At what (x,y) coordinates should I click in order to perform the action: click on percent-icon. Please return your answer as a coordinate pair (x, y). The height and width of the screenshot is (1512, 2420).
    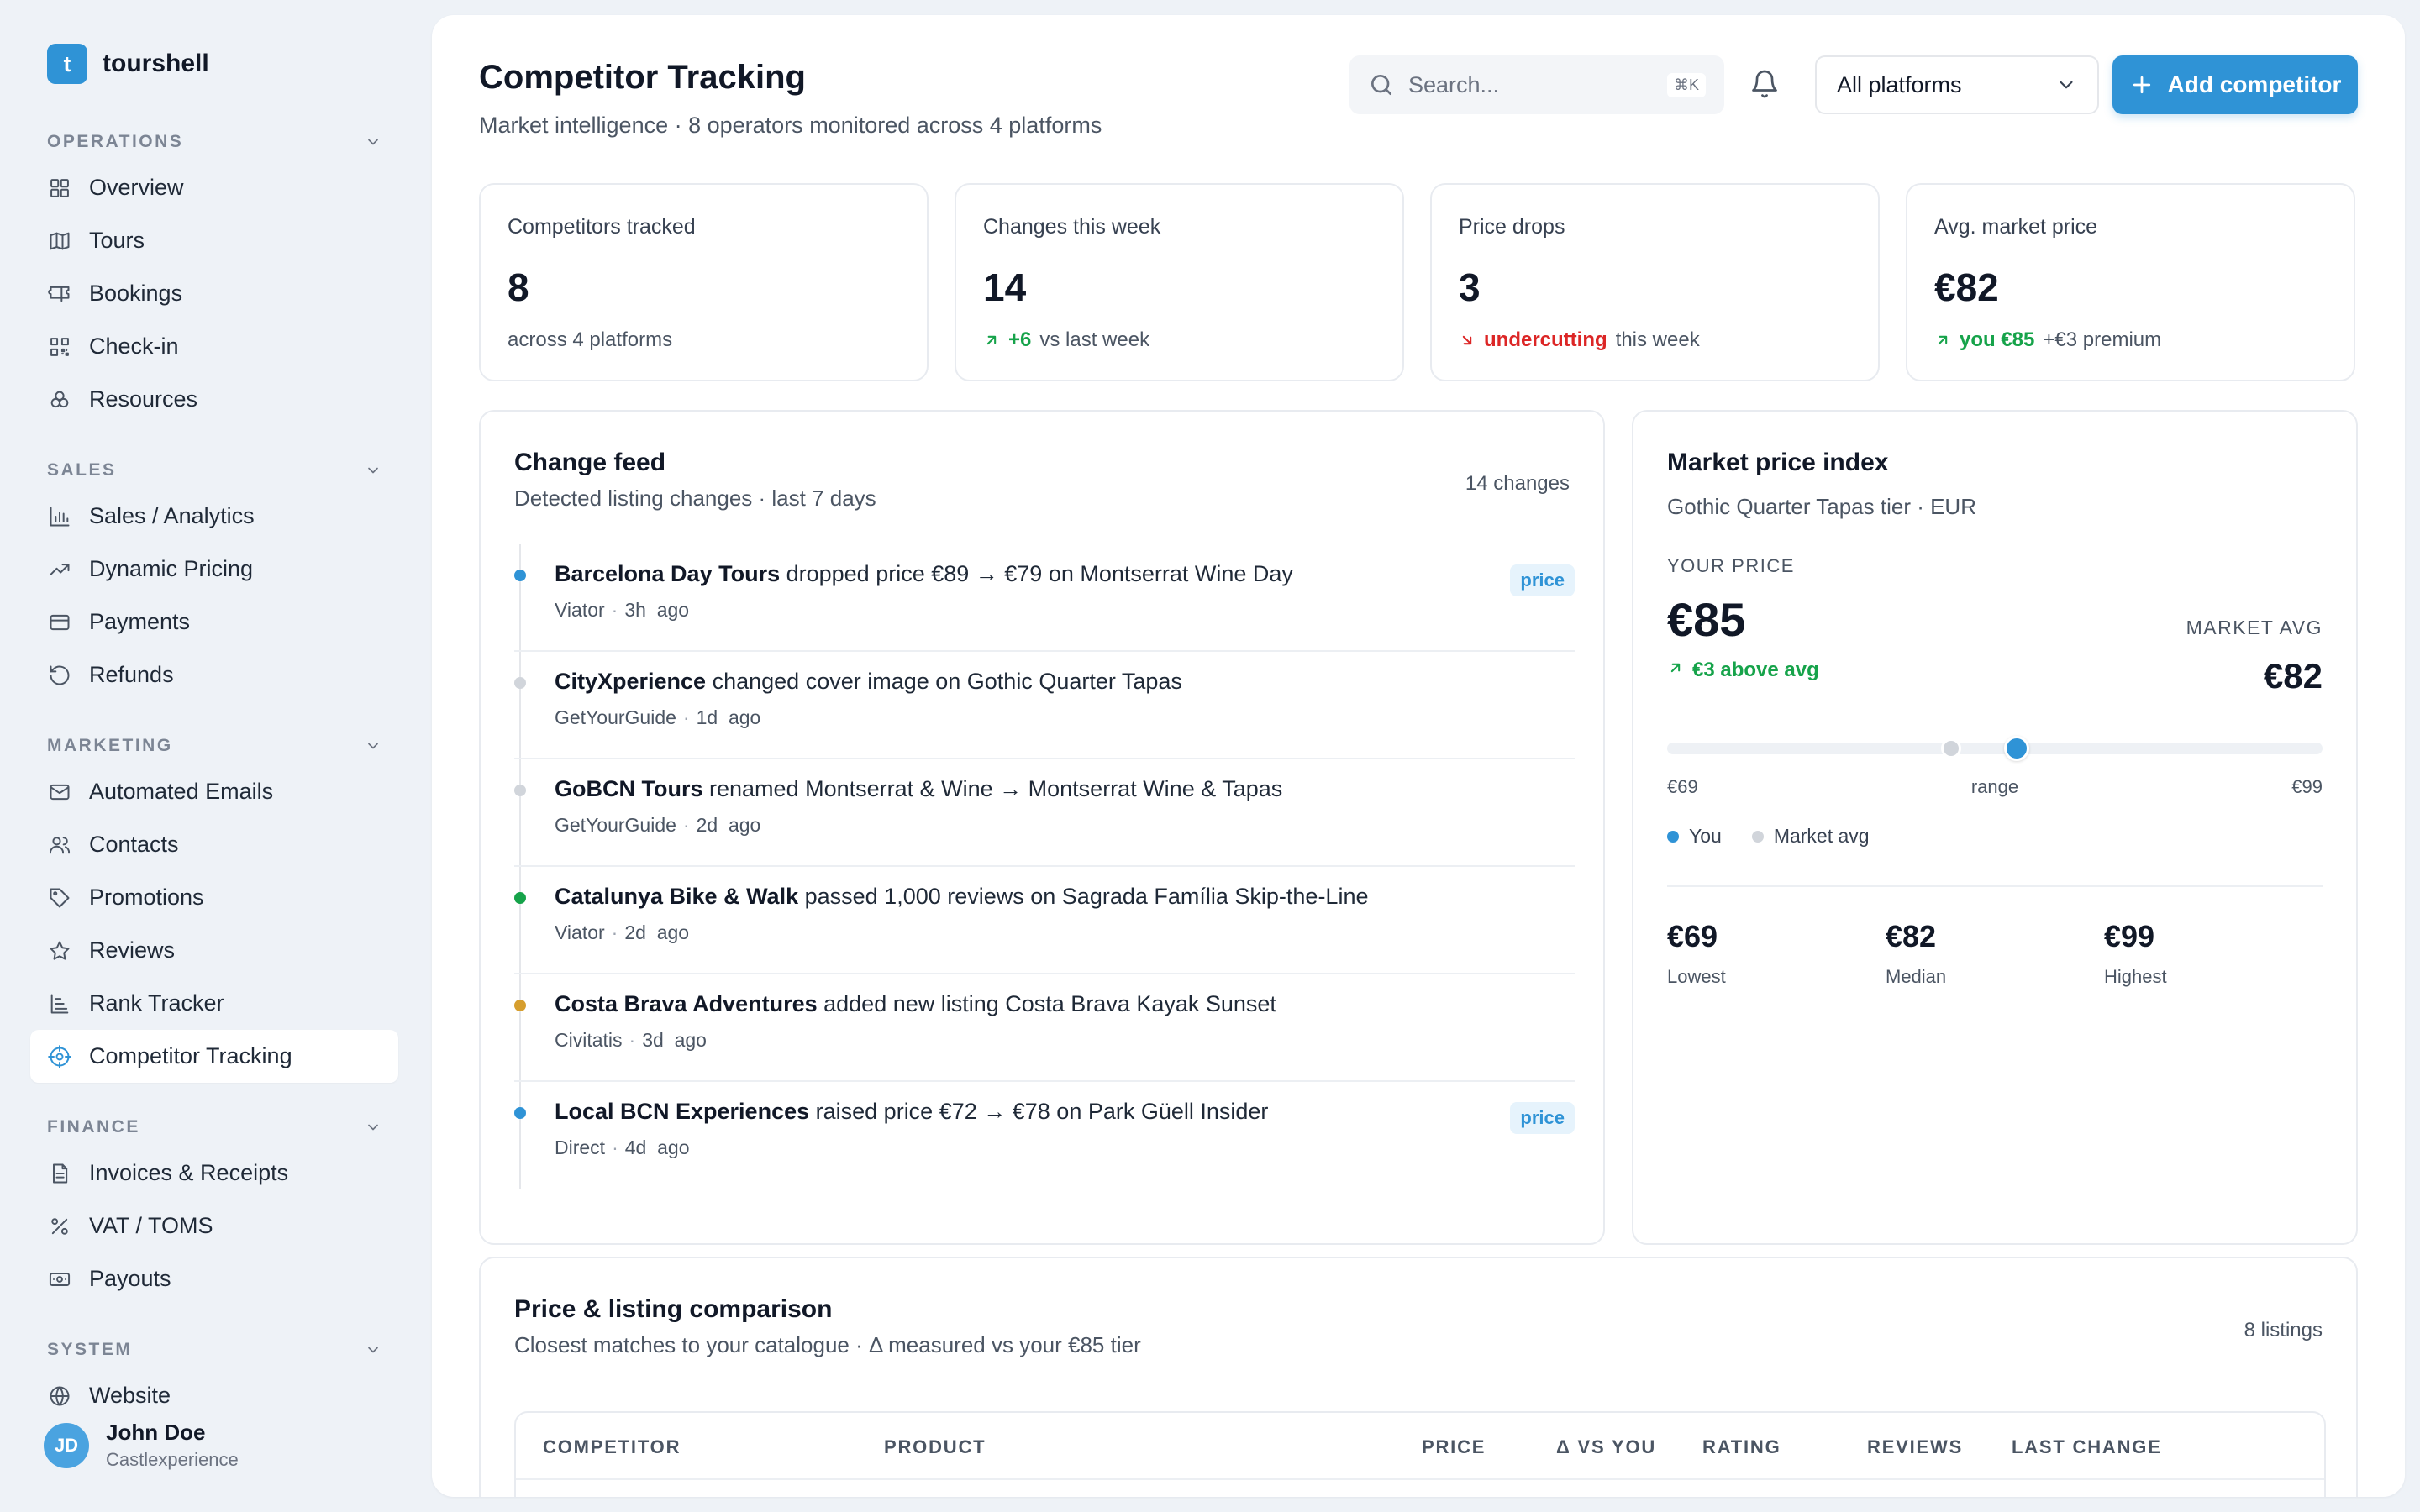
    Looking at the image, I should click on (60, 1226).